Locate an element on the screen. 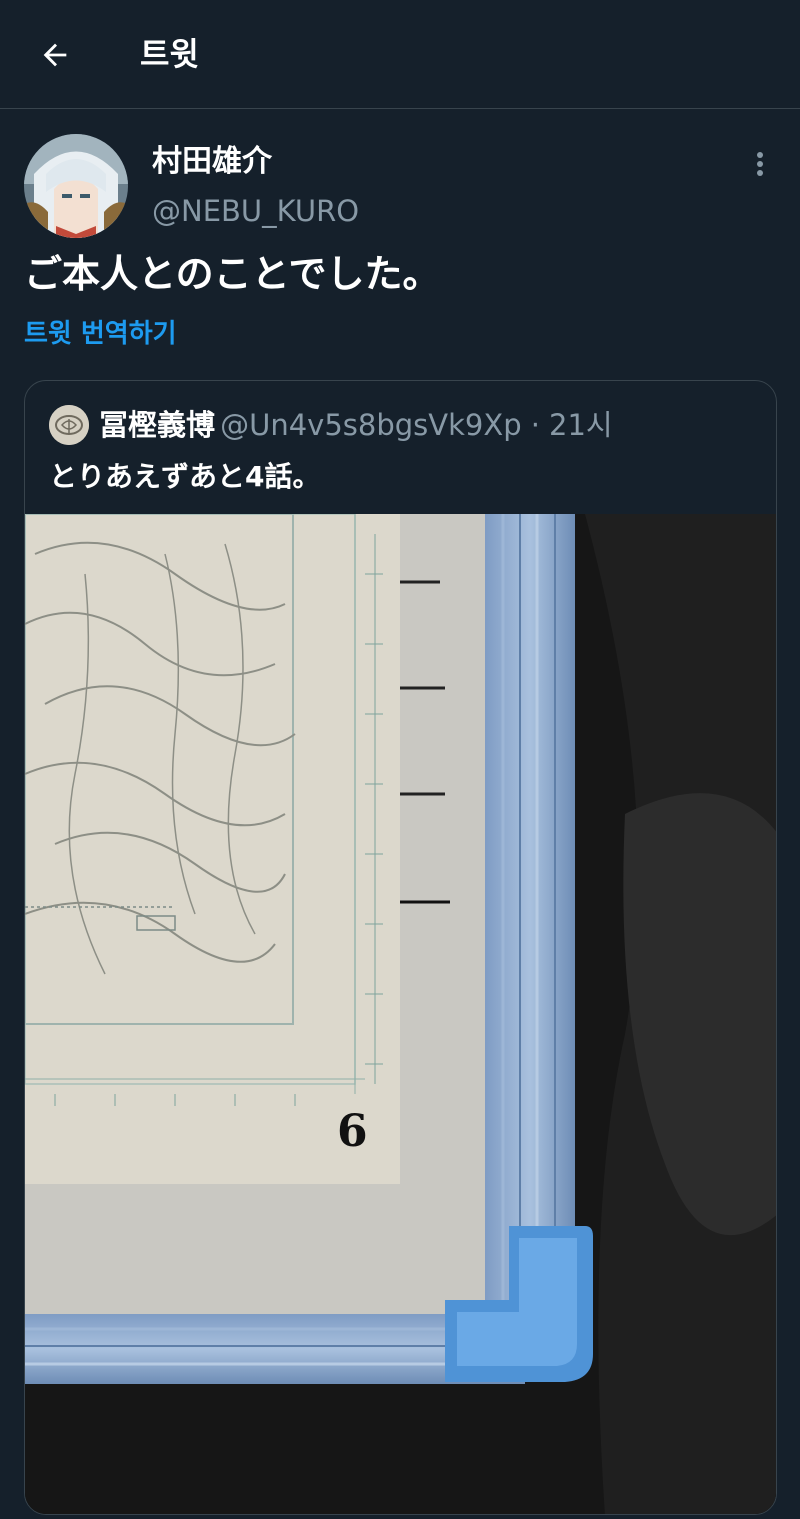 This screenshot has width=800, height=1519. photo-page-number: 6 is located at coordinates (352, 1131).